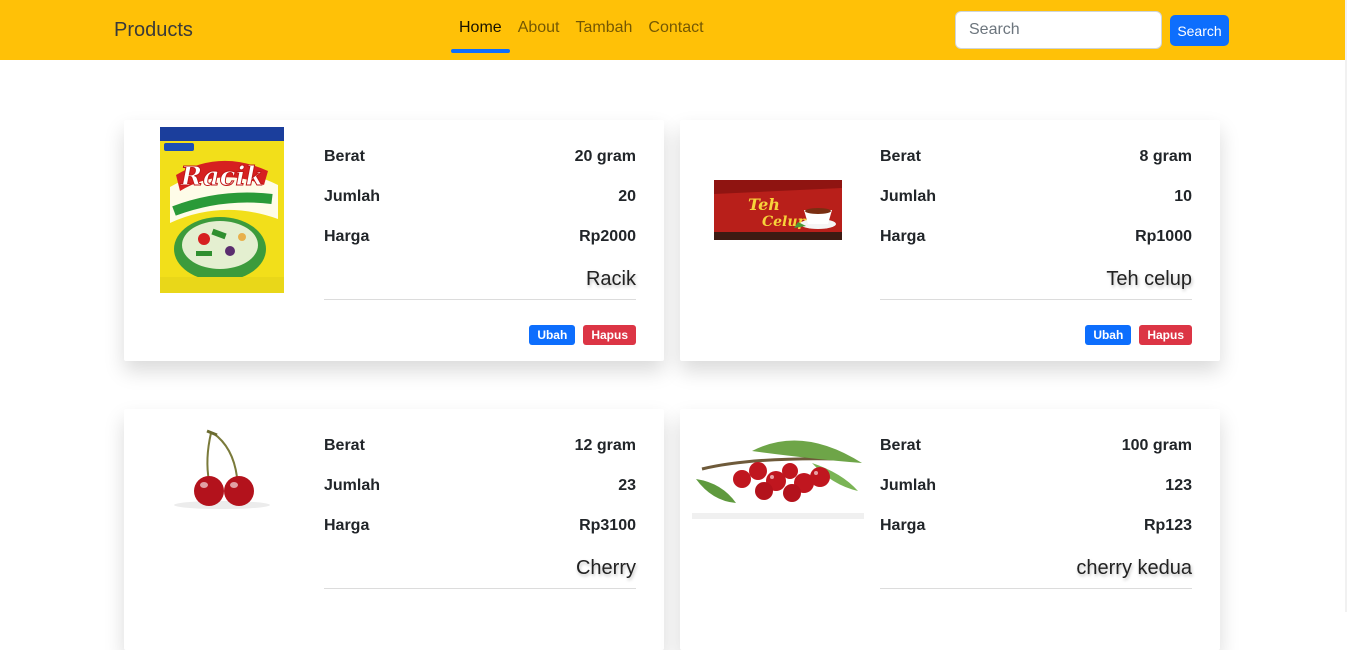  What do you see at coordinates (1058, 30) in the screenshot?
I see `search-input` at bounding box center [1058, 30].